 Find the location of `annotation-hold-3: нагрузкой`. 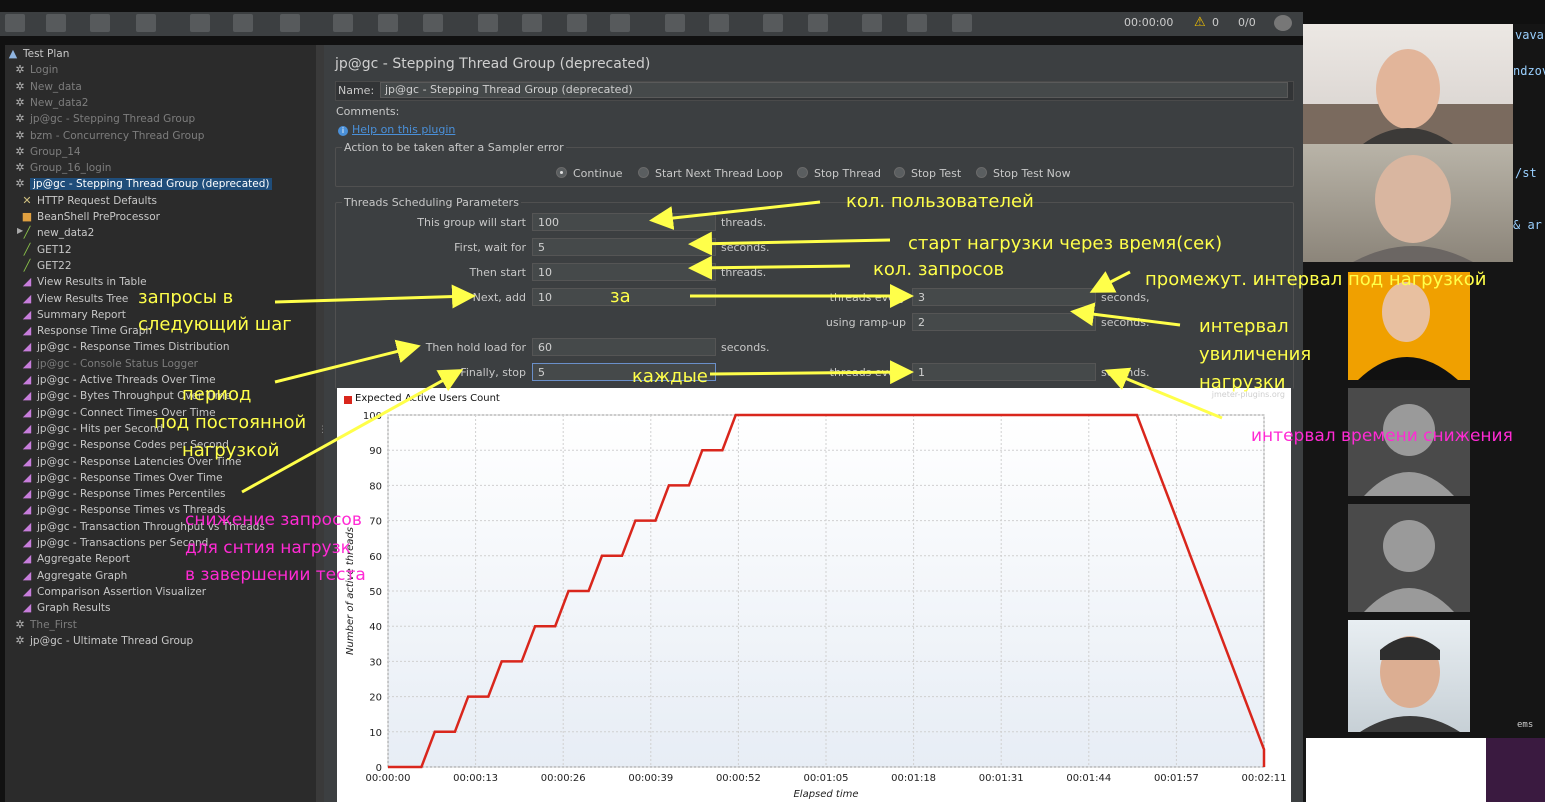

annotation-hold-3: нагрузкой is located at coordinates (231, 450).